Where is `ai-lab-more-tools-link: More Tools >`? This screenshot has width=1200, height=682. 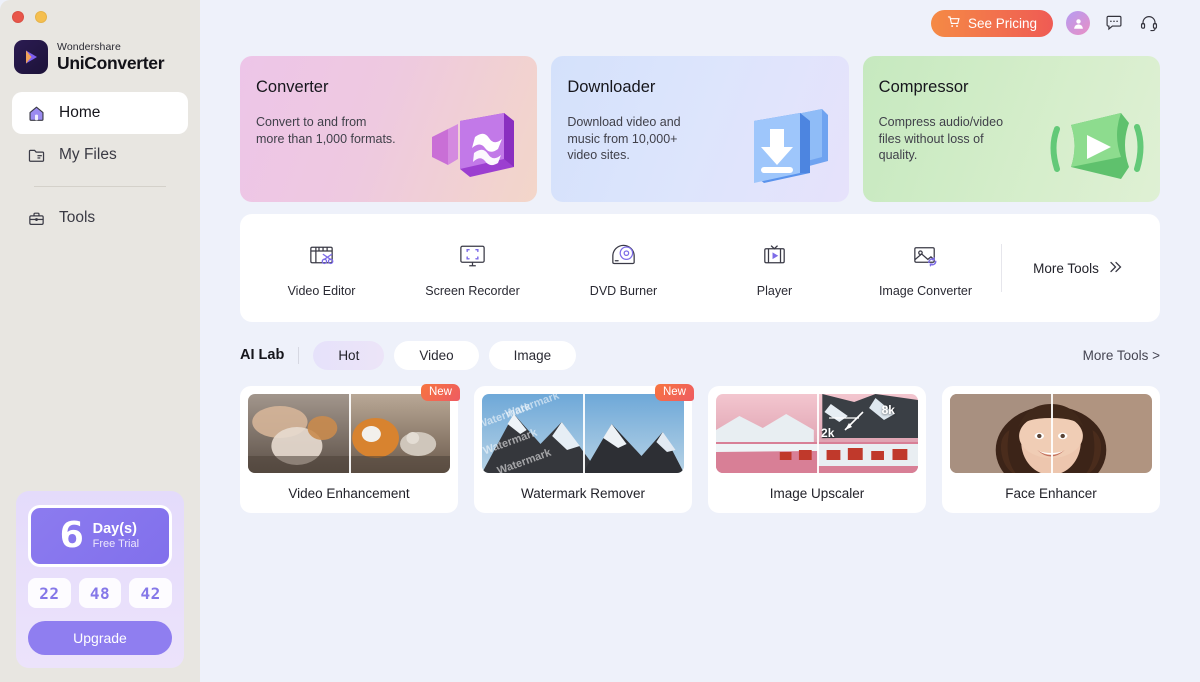 ai-lab-more-tools-link: More Tools > is located at coordinates (1121, 355).